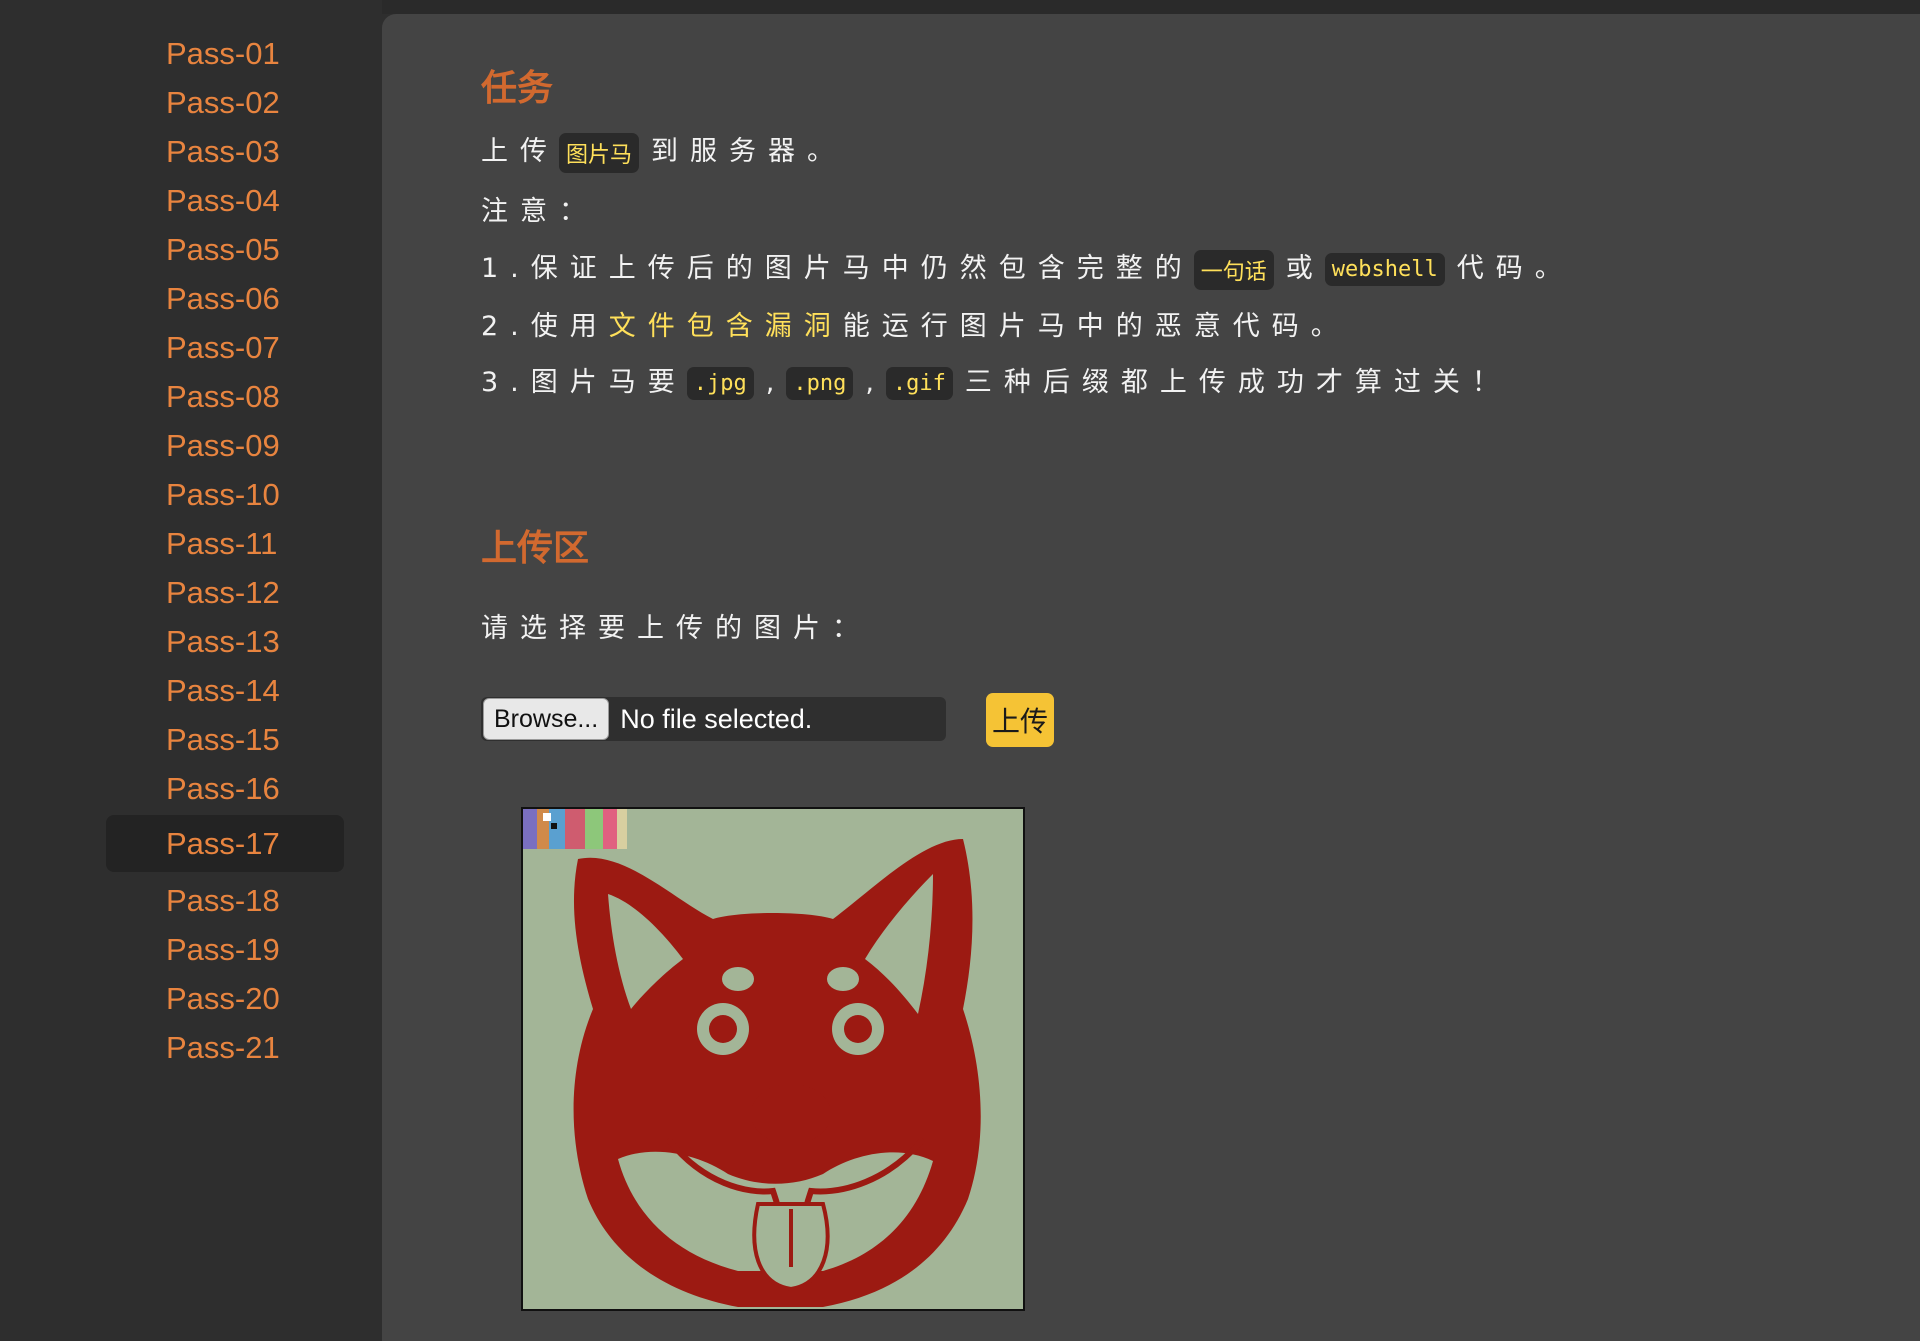 Image resolution: width=1920 pixels, height=1341 pixels. Describe the element at coordinates (225, 739) in the screenshot. I see `sidebar-item-pass-15: Pass-15` at that location.